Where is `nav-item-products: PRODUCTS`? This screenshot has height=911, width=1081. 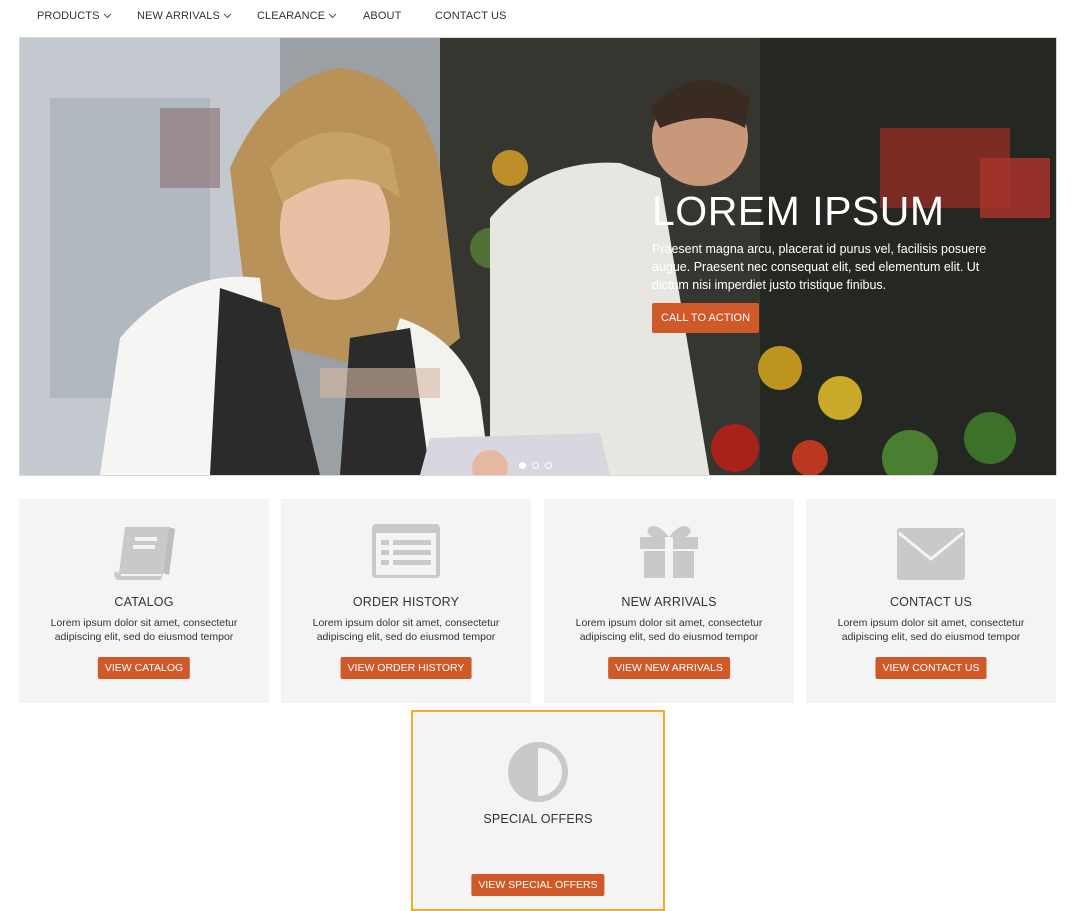
nav-item-products: PRODUCTS is located at coordinates (74, 16).